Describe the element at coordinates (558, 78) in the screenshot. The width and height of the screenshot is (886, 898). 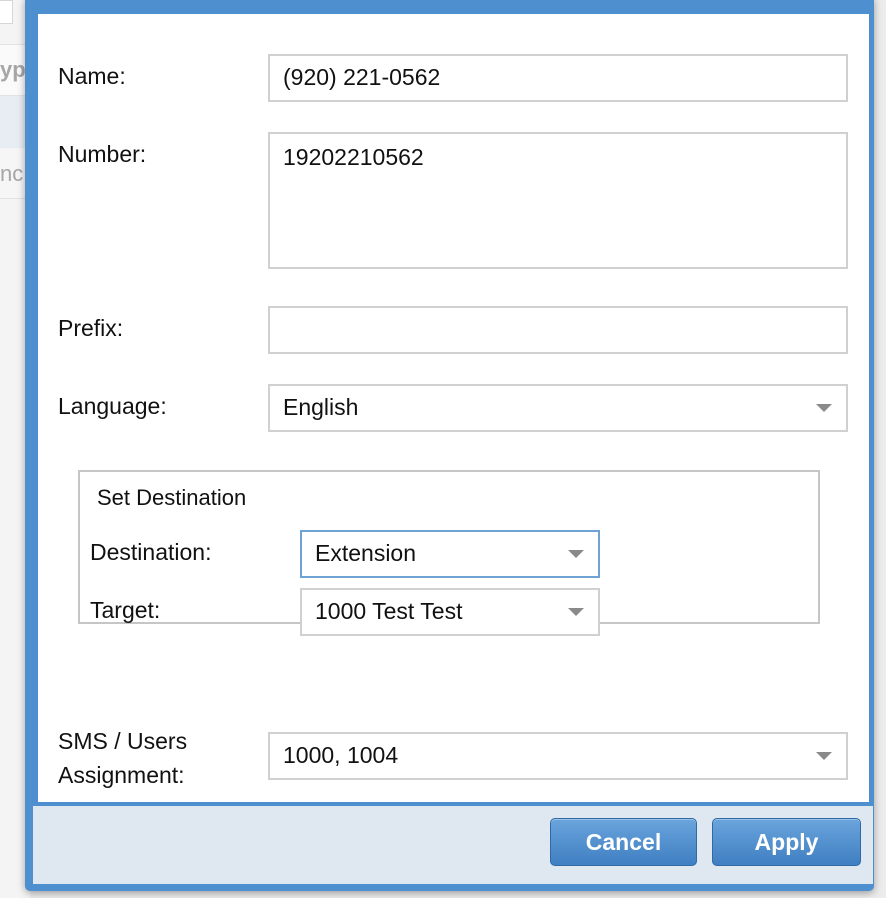
I see `name-input: (920) 221-0562` at that location.